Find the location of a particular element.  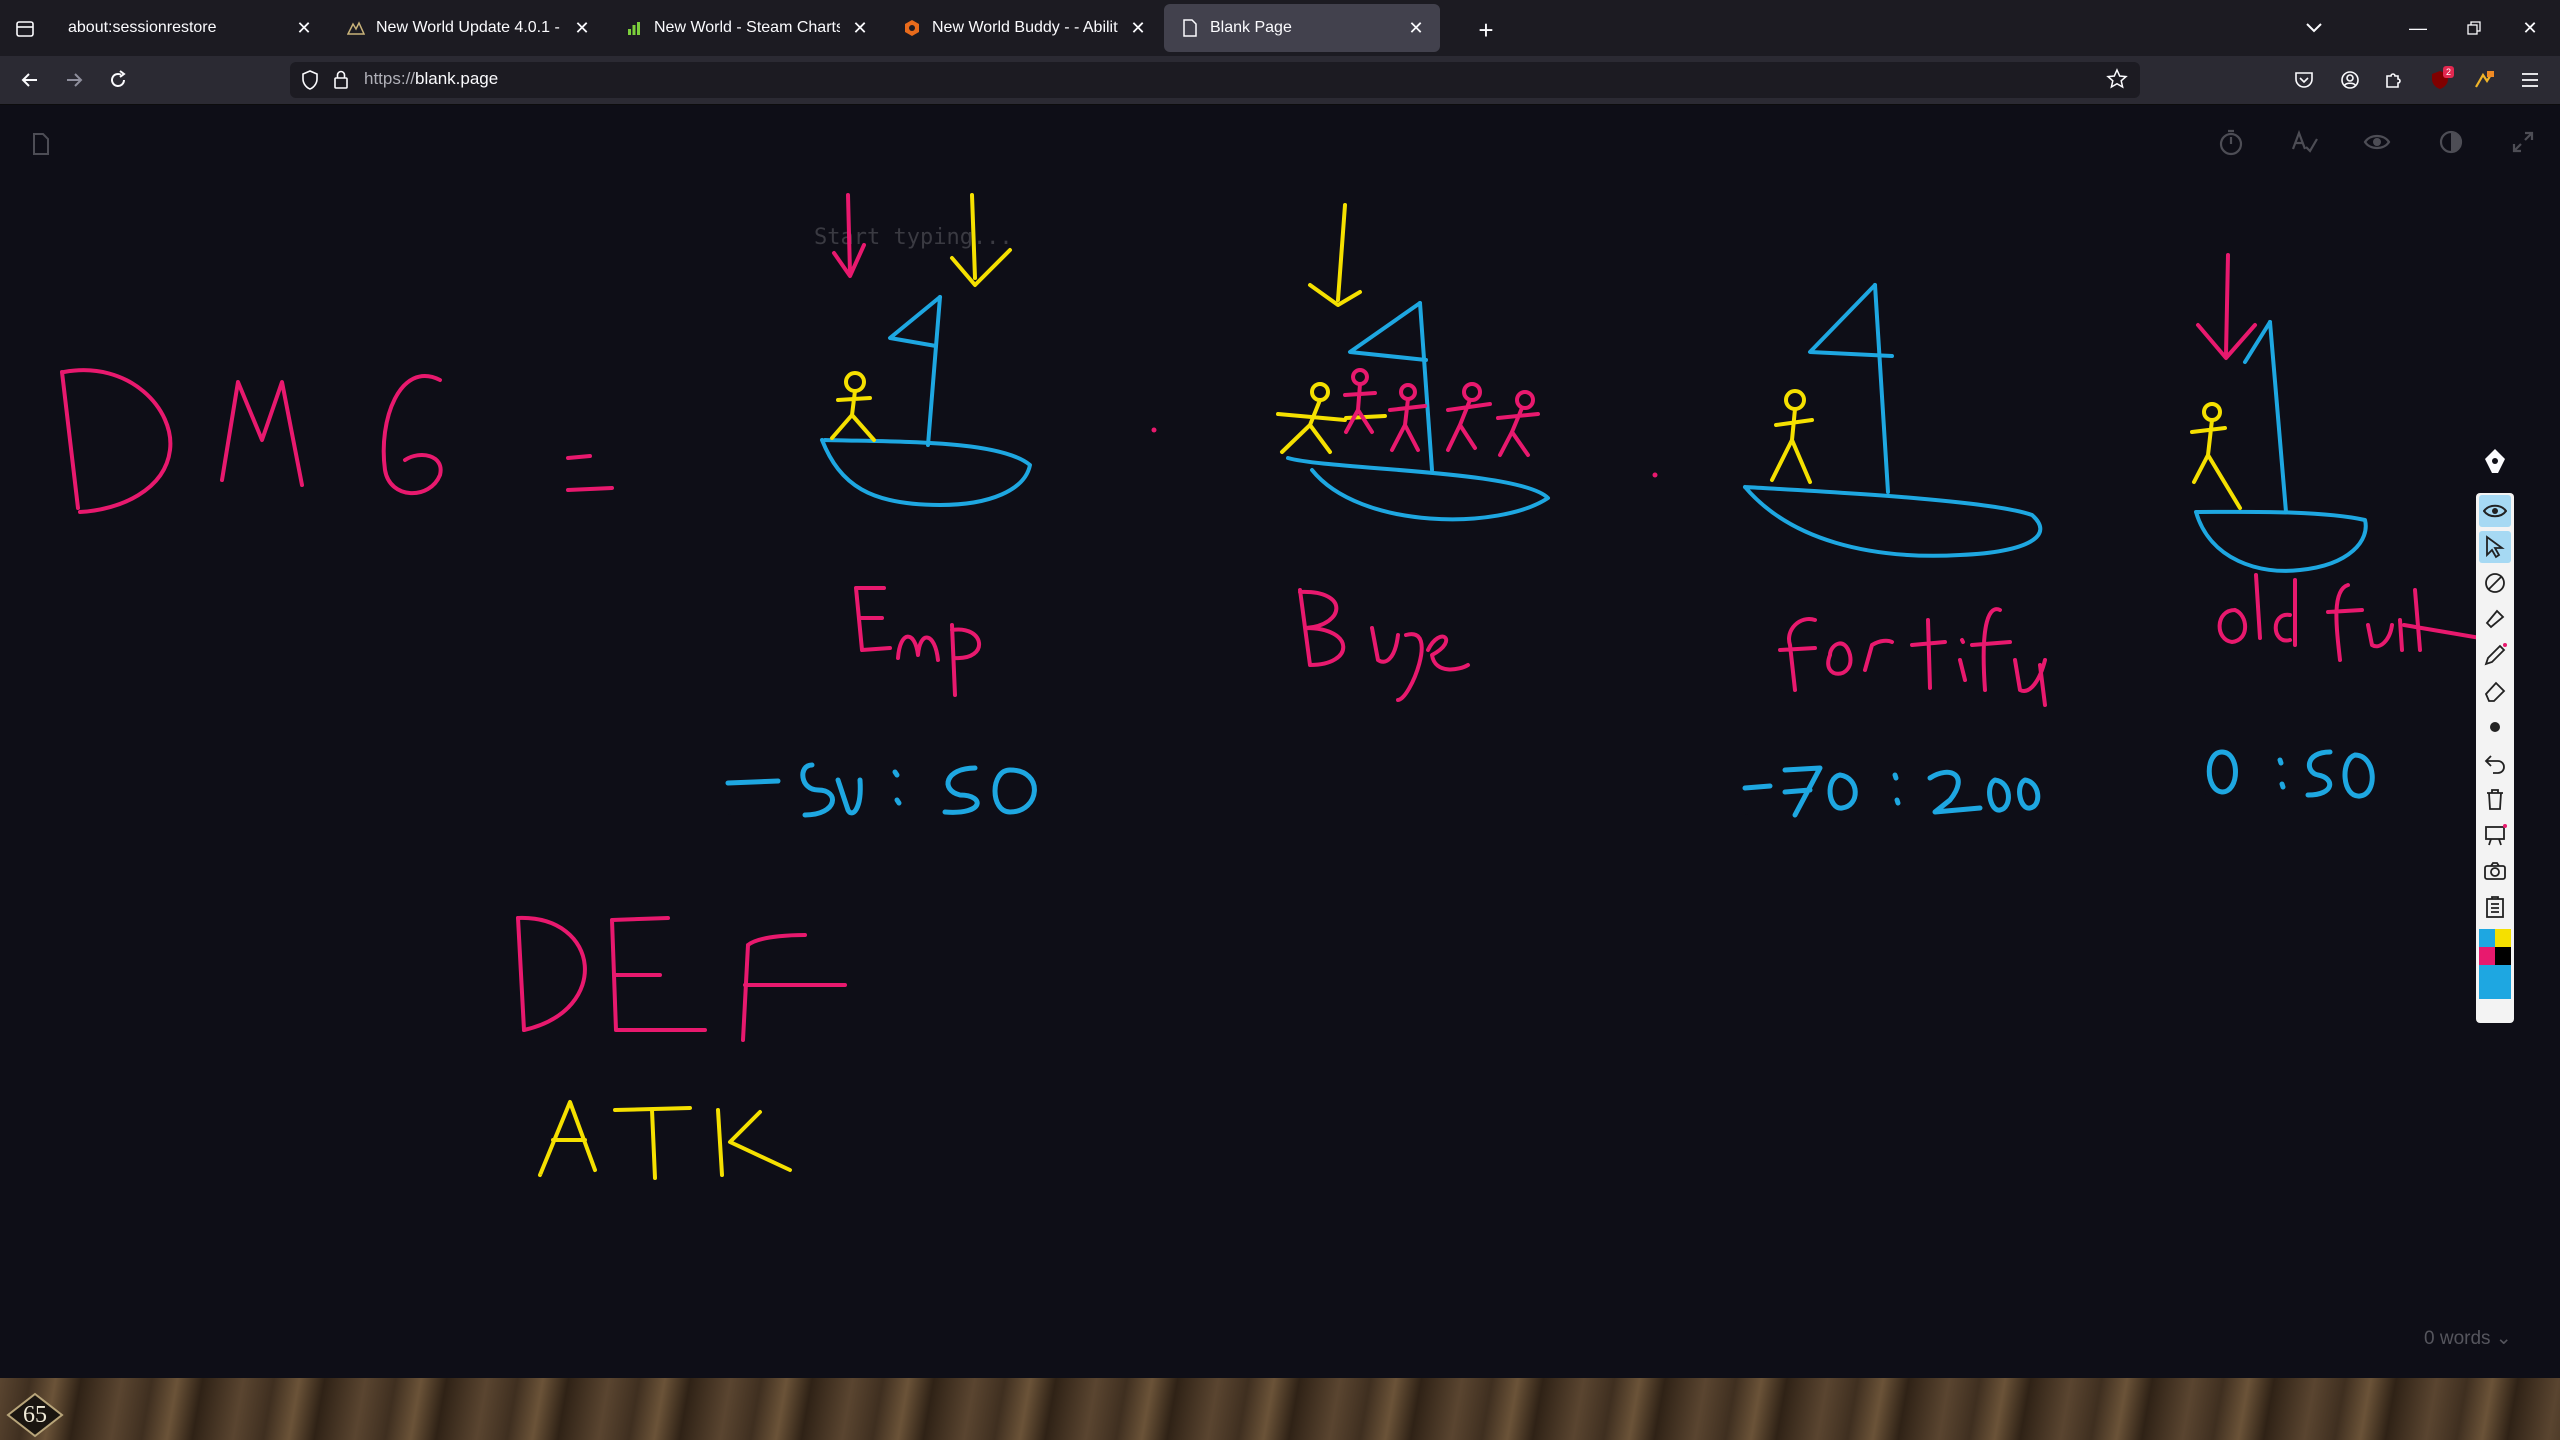

ratio-handwriting is located at coordinates (1550, 783).